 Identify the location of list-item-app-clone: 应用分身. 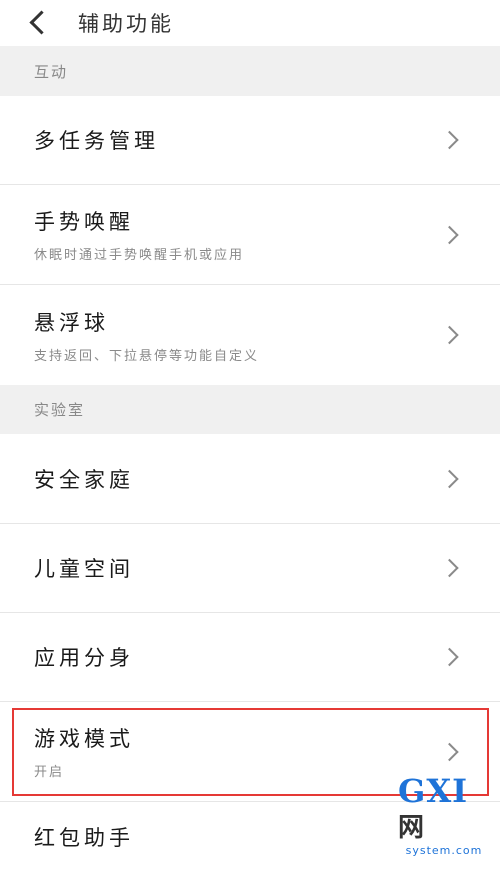
(250, 657).